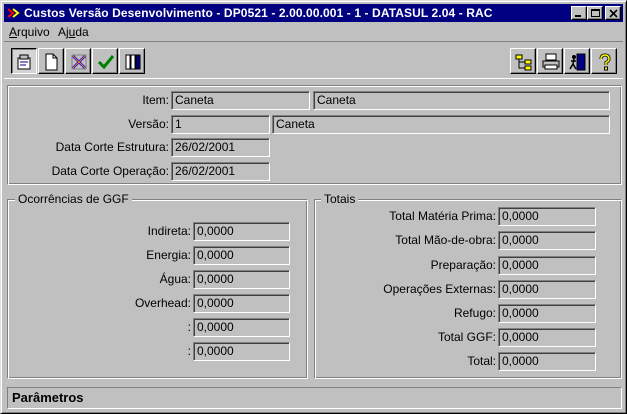 The width and height of the screenshot is (627, 414). What do you see at coordinates (474, 313) in the screenshot?
I see `refugo-label: Refugo:` at bounding box center [474, 313].